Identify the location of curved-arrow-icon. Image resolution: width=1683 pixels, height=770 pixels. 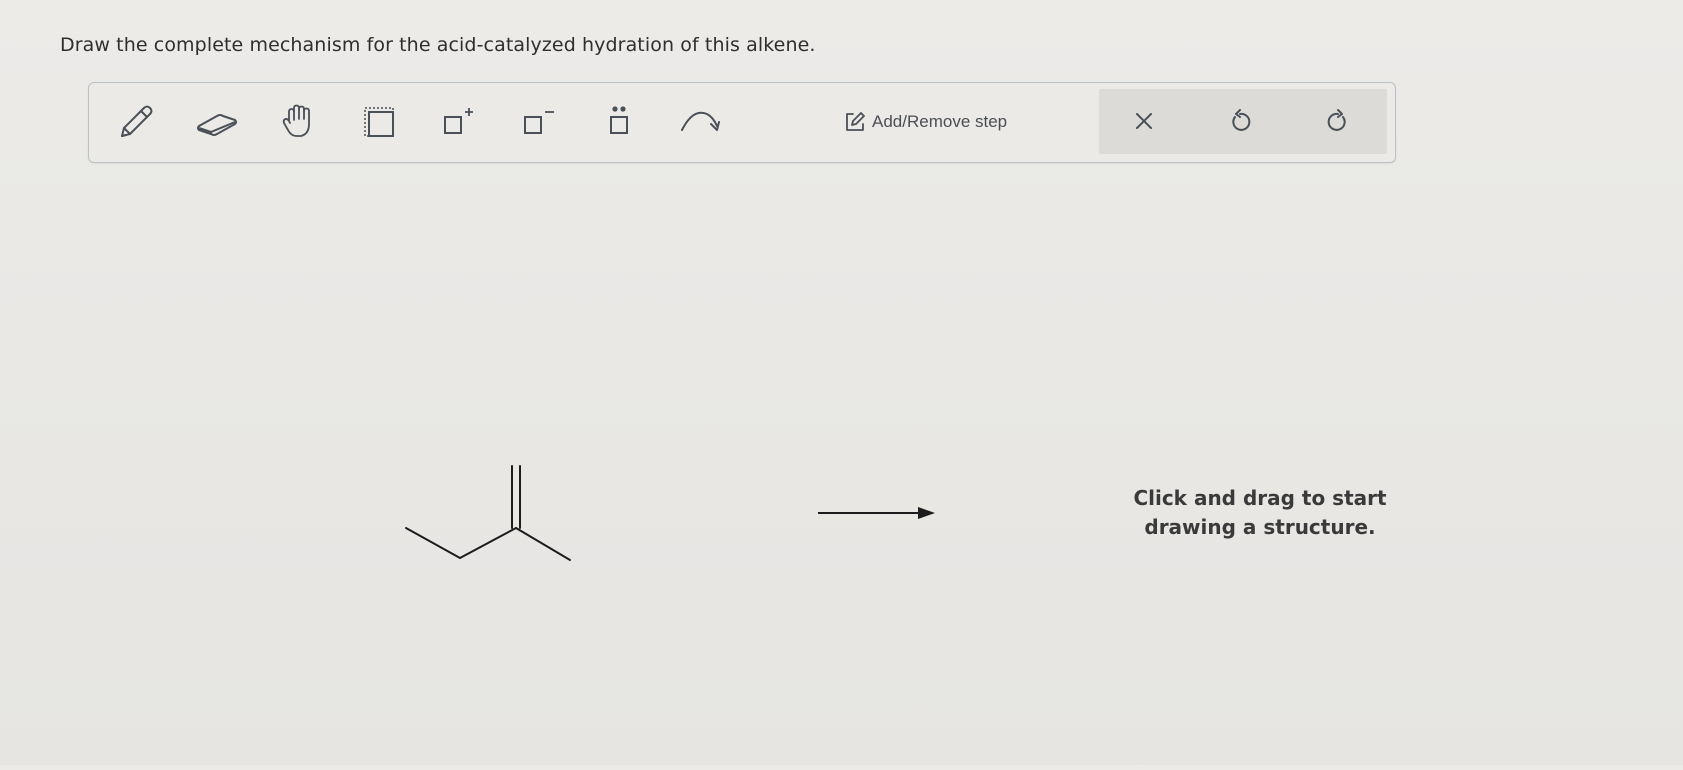
(700, 121).